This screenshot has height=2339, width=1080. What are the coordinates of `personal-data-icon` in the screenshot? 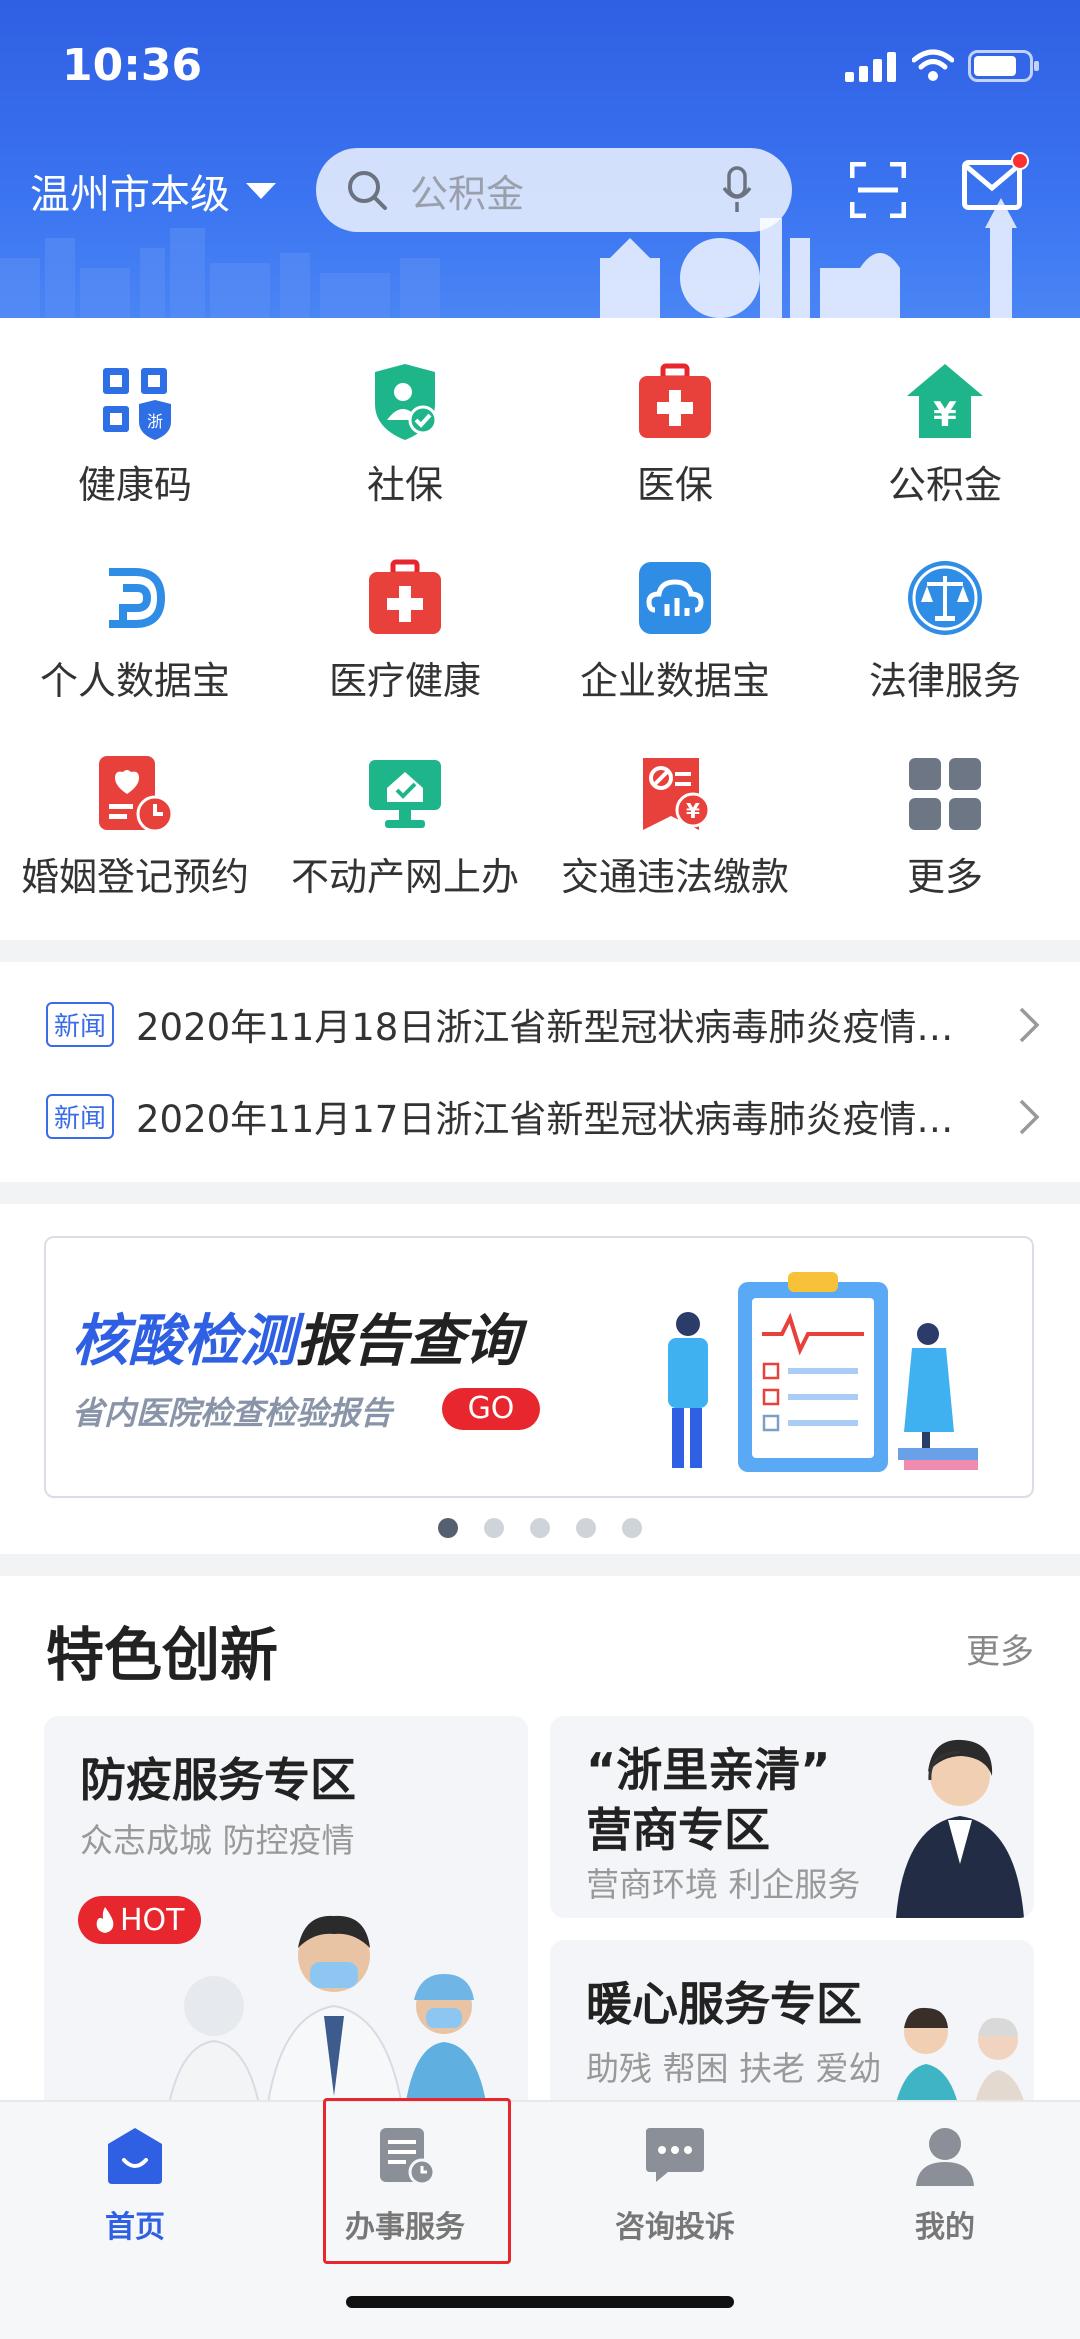 It's located at (137, 598).